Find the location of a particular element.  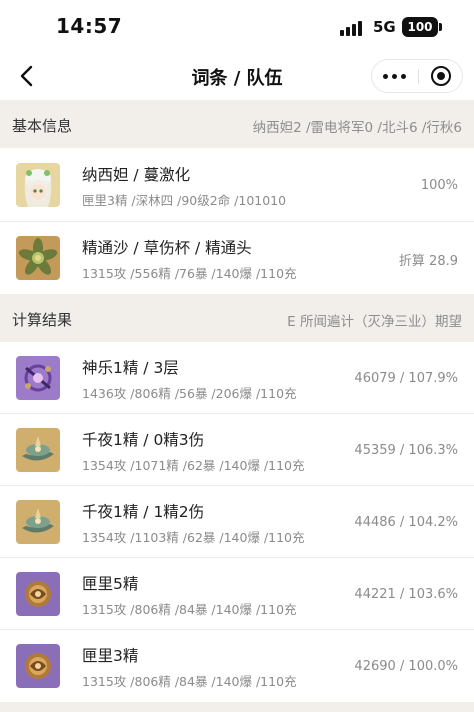

signal-icon is located at coordinates (353, 28).